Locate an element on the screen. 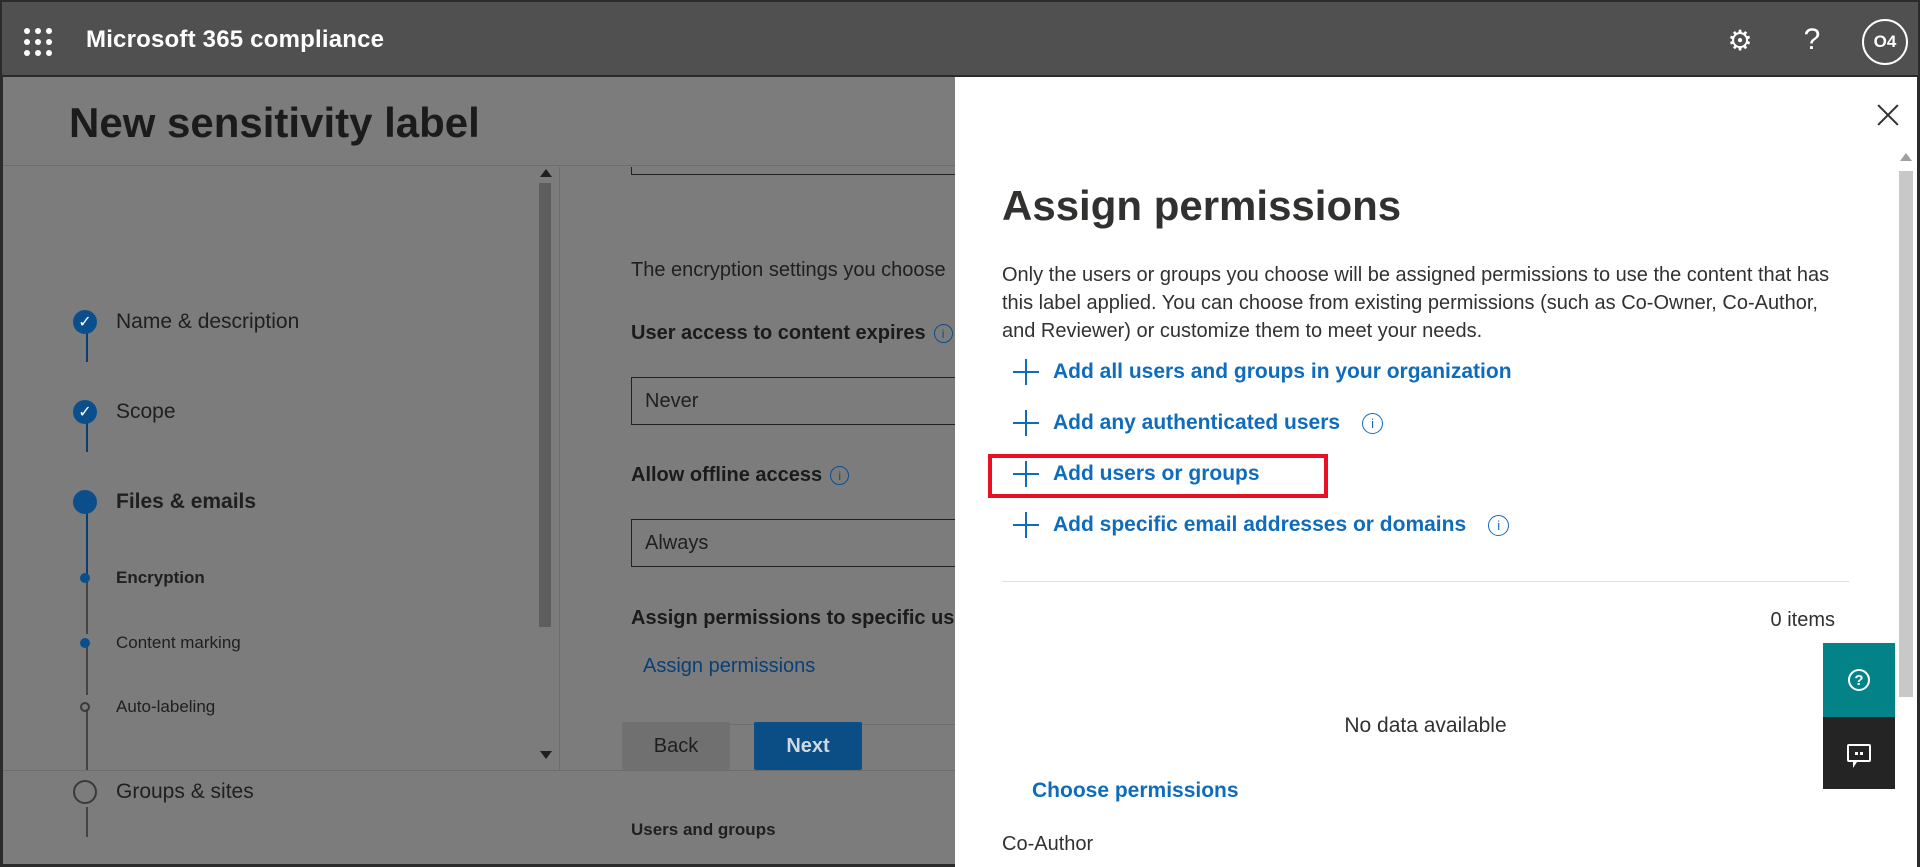 Image resolution: width=1920 pixels, height=867 pixels. substep-auto-labeling: Auto-labeling is located at coordinates (144, 707).